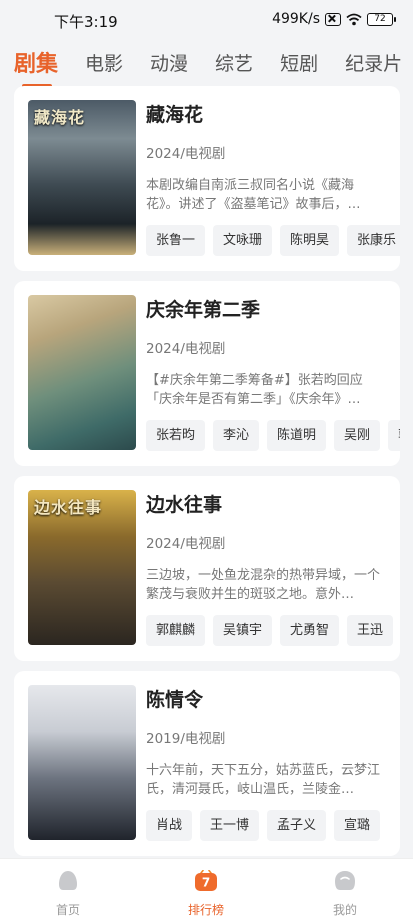 The image size is (413, 920). Describe the element at coordinates (230, 825) in the screenshot. I see `actor-tag: 王一博` at that location.